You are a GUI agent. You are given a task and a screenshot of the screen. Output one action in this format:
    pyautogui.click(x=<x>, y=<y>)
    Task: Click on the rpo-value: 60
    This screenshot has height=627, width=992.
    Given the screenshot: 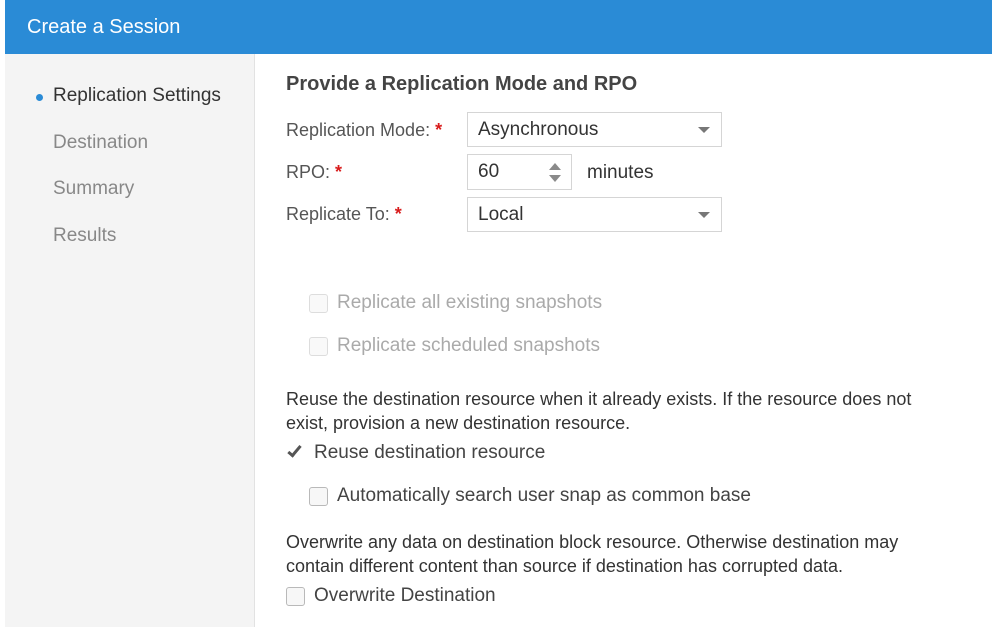 What is the action you would take?
    pyautogui.click(x=489, y=171)
    